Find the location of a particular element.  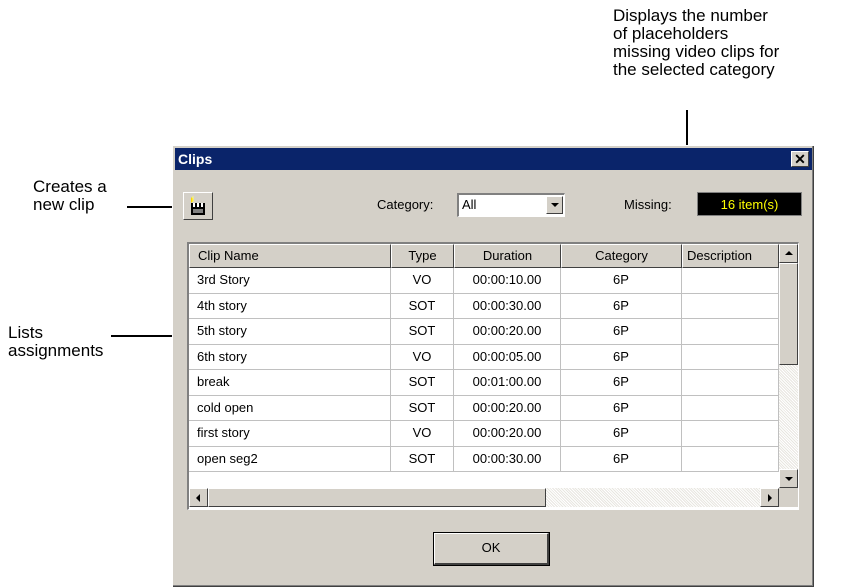

column-header-clip-name: Clip Name is located at coordinates (290, 256).